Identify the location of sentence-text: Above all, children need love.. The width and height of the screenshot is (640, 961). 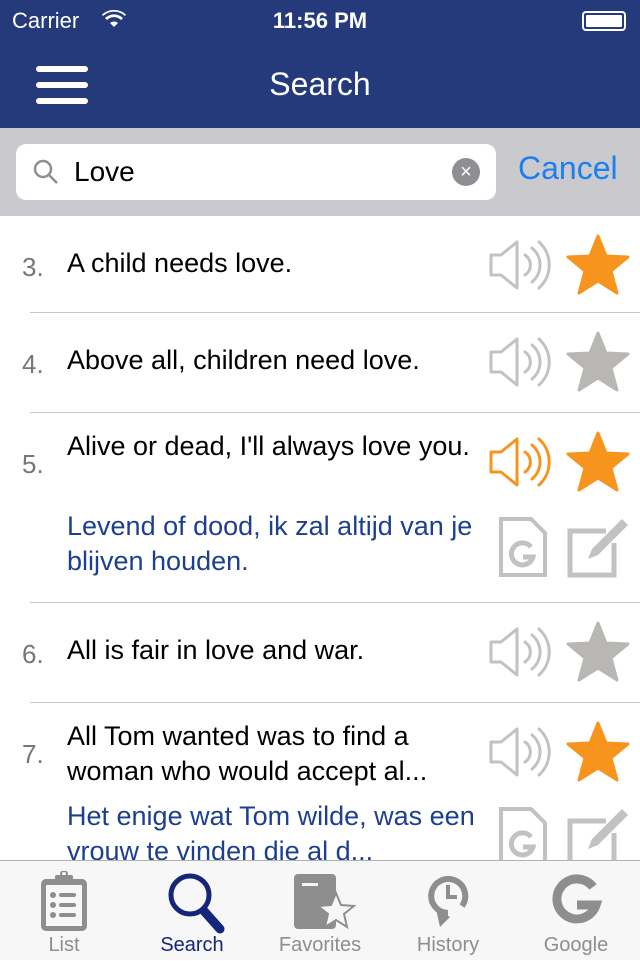
(243, 360).